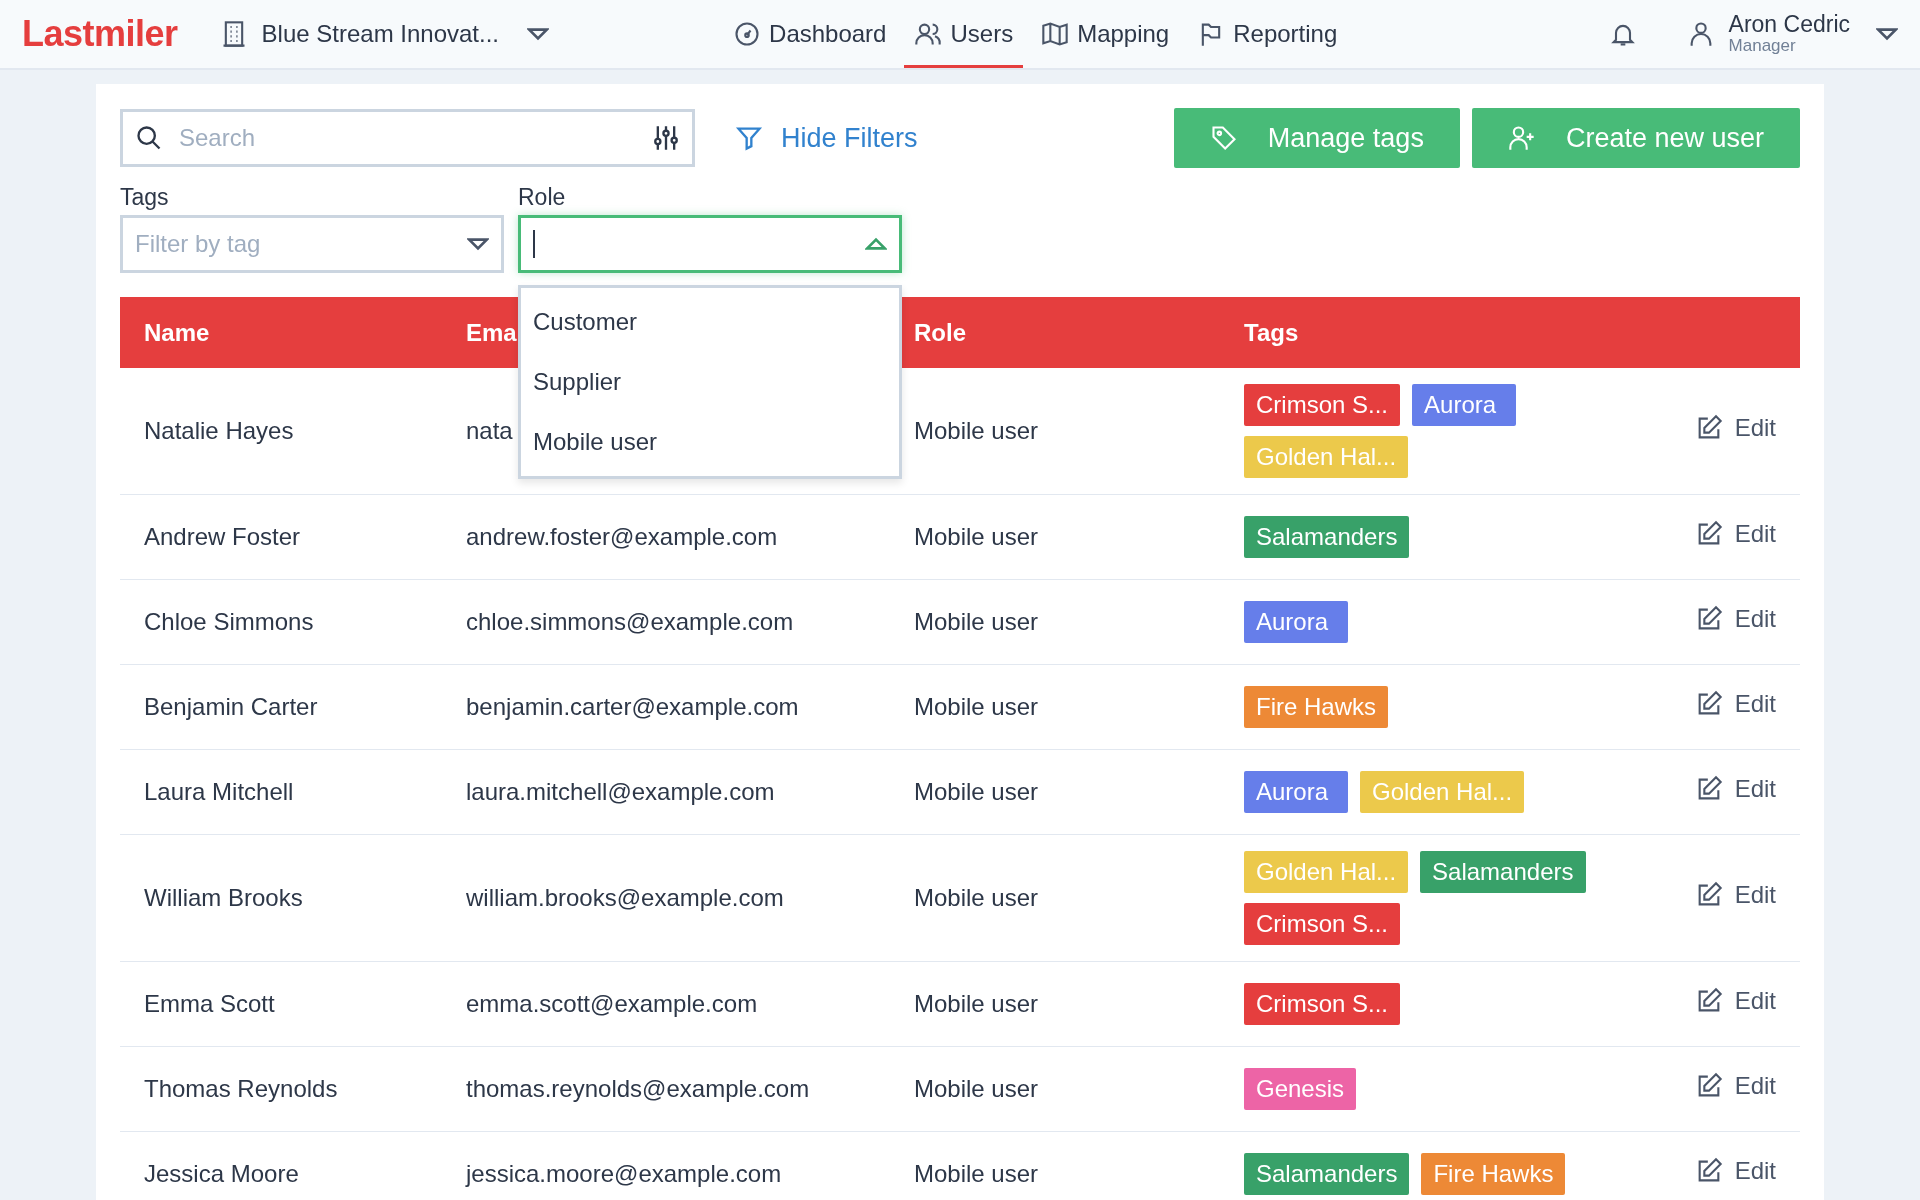 The image size is (1920, 1200). Describe the element at coordinates (1521, 138) in the screenshot. I see `user-plus-icon` at that location.